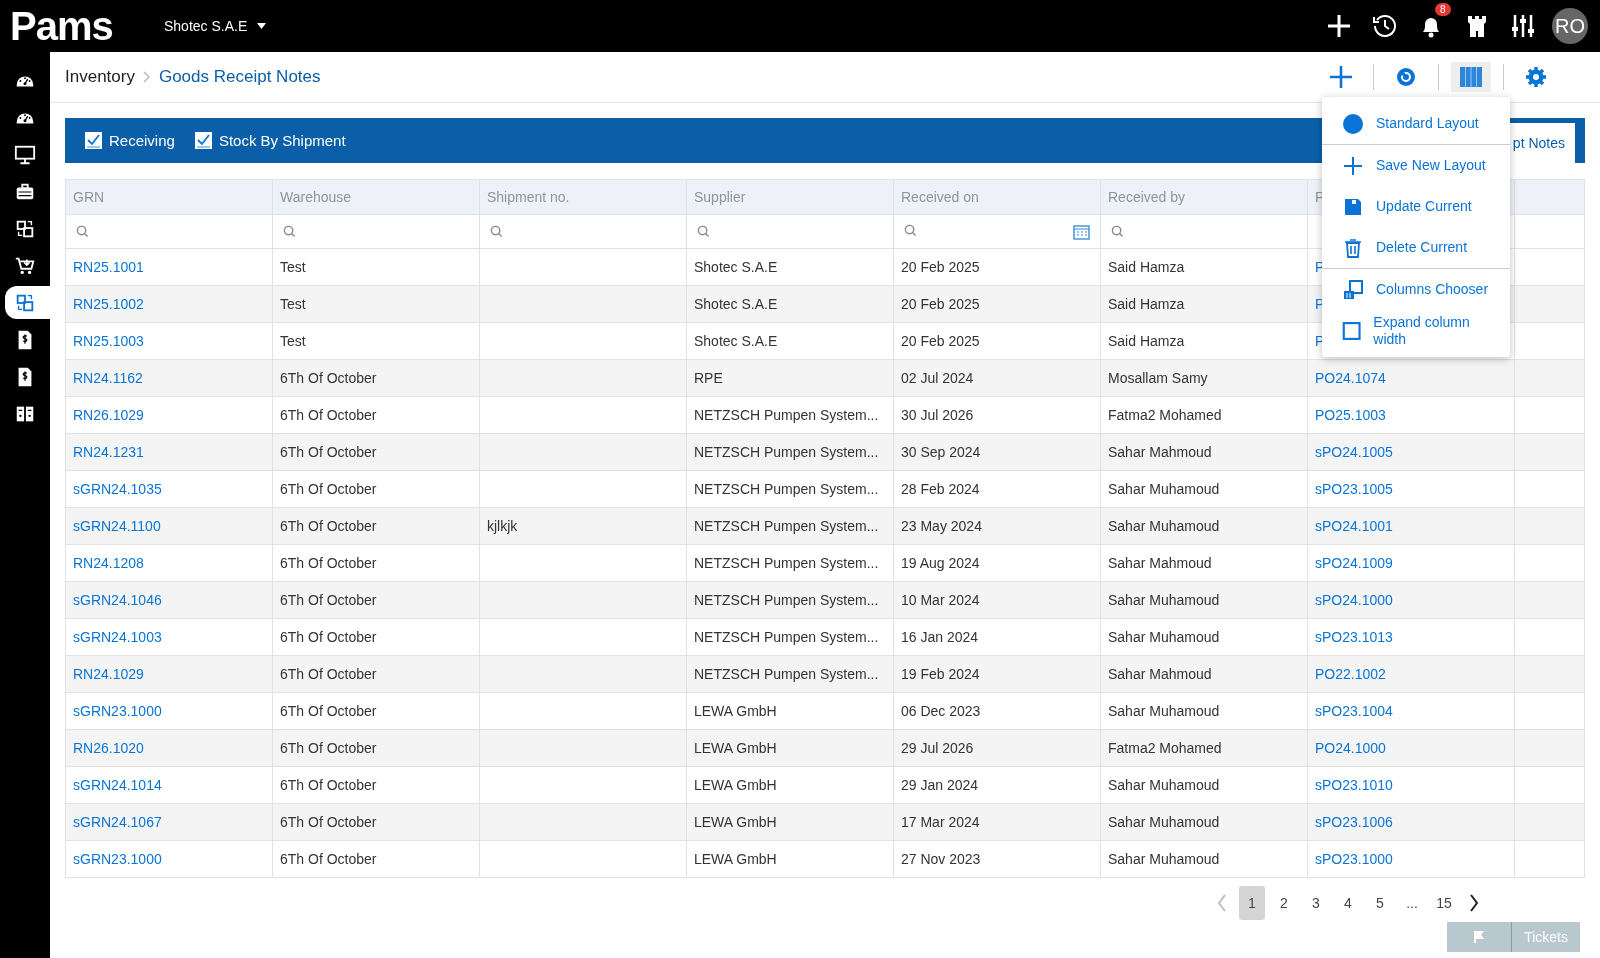 This screenshot has width=1600, height=958. Describe the element at coordinates (1444, 903) in the screenshot. I see `page-button: 15` at that location.